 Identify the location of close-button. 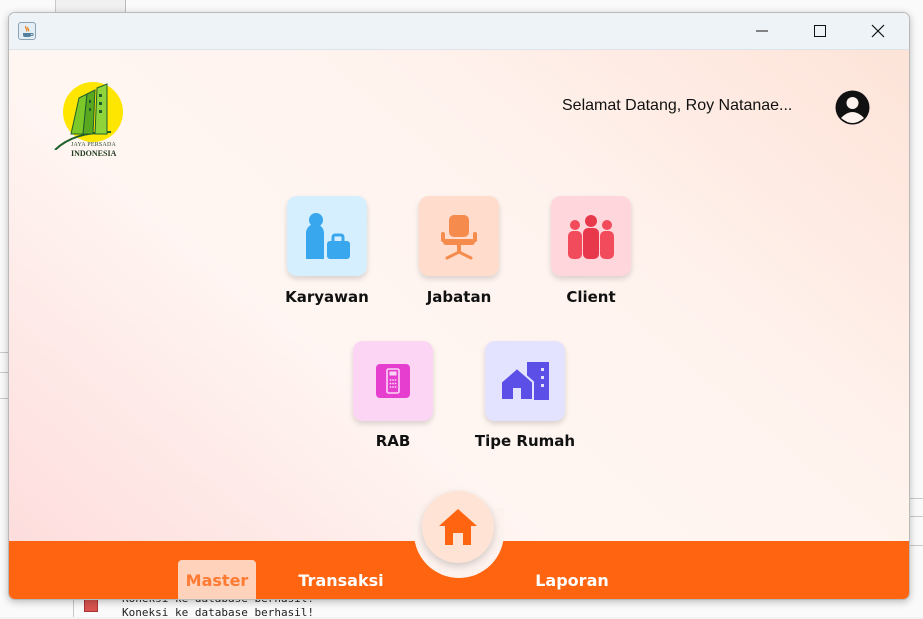
(878, 31).